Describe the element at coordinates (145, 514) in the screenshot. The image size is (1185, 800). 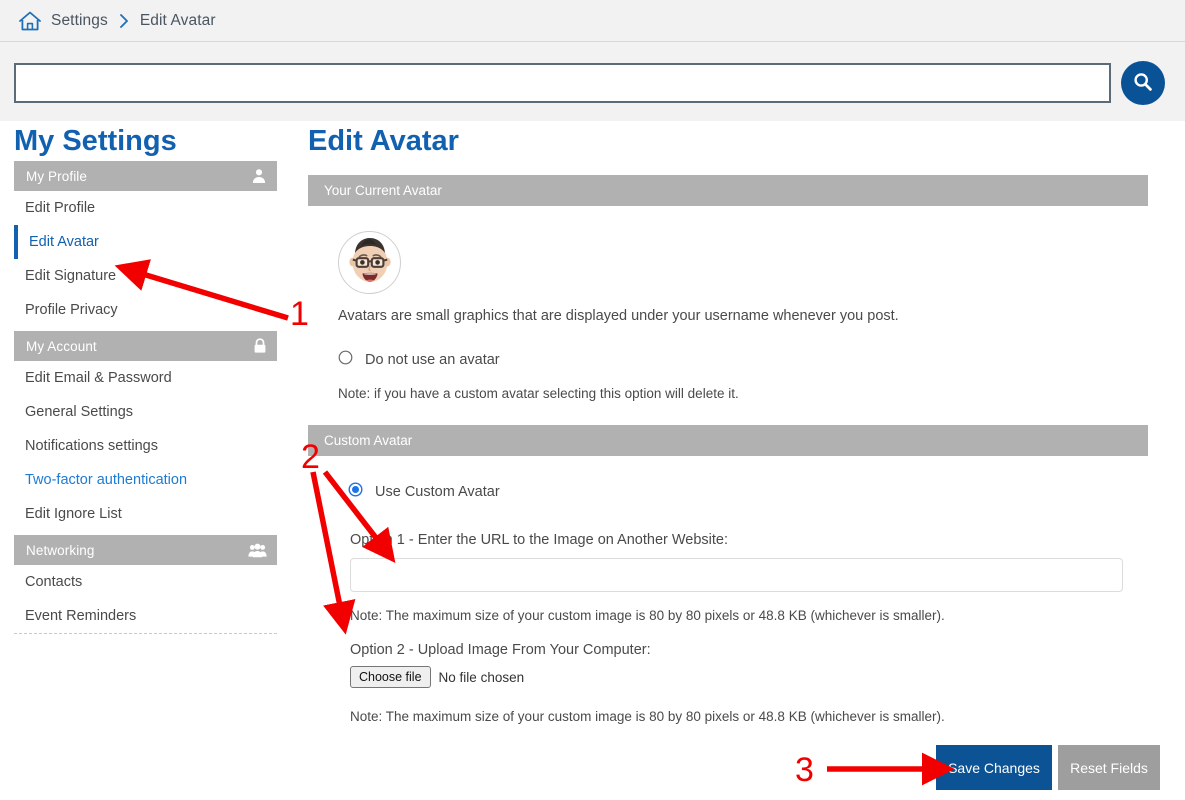
I see `sidebar-item-edit-ignore-list: Edit Ignore List` at that location.